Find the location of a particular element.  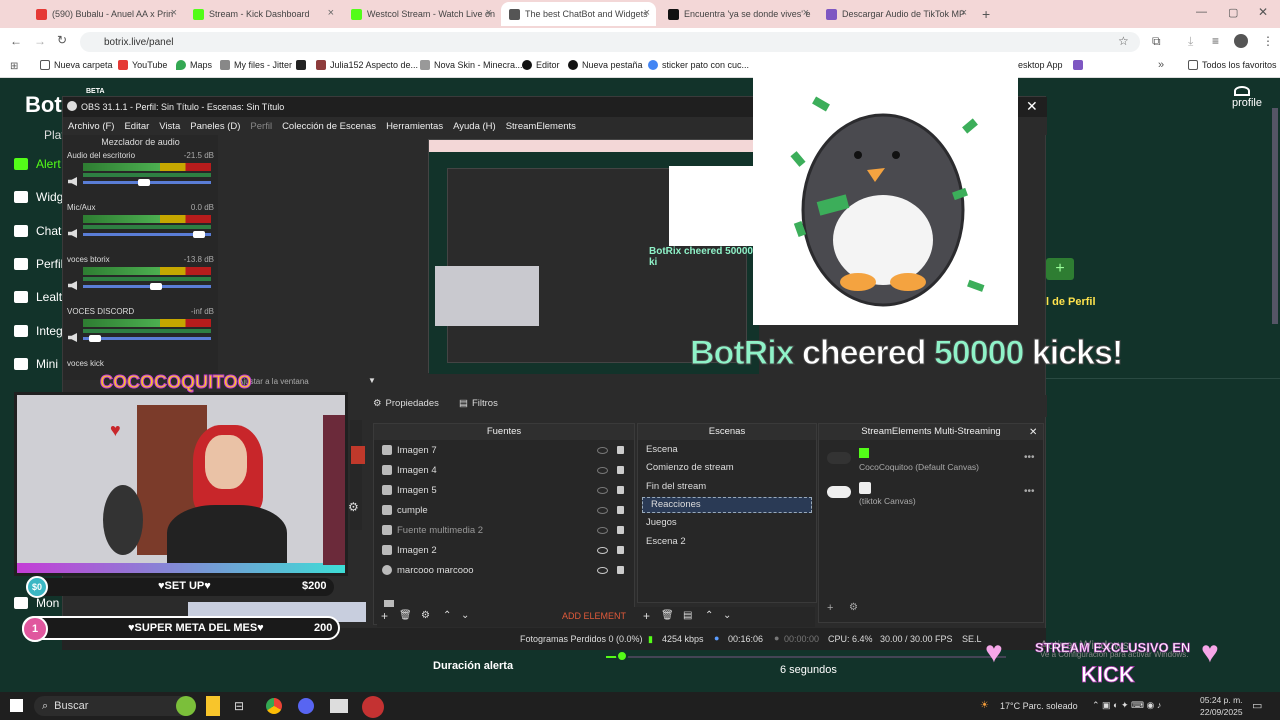

bookmark-item: esktop App is located at coordinates (1050, 65).